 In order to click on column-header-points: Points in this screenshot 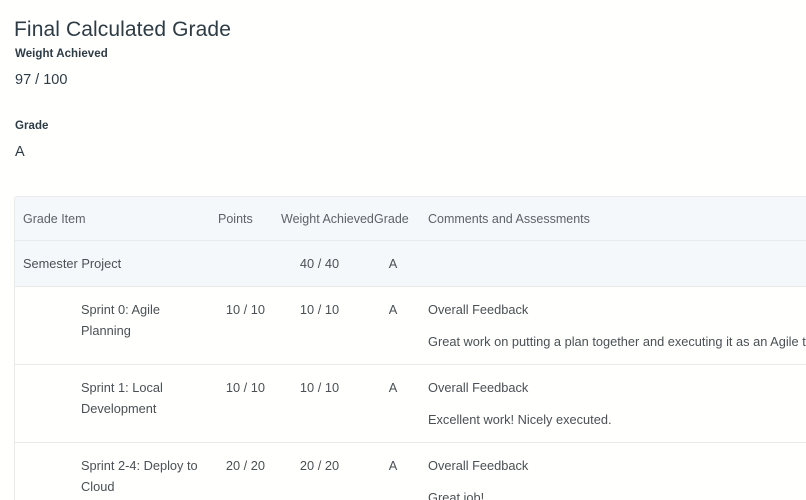, I will do `click(241, 219)`.